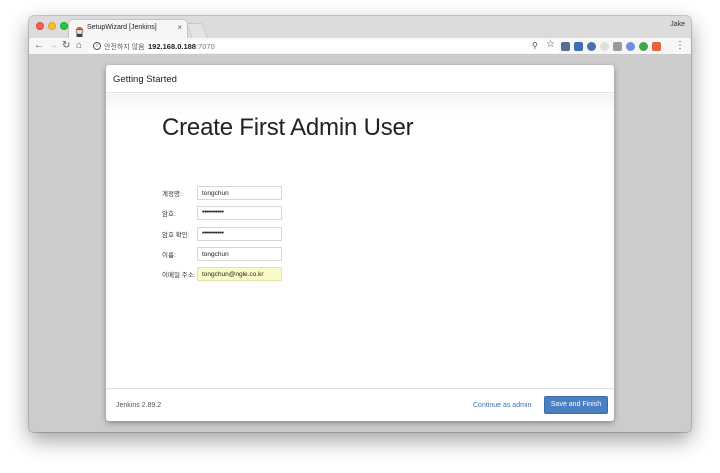 This screenshot has height=473, width=720. I want to click on browser-tab: SetupWizard [Jenkins] ×, so click(128, 29).